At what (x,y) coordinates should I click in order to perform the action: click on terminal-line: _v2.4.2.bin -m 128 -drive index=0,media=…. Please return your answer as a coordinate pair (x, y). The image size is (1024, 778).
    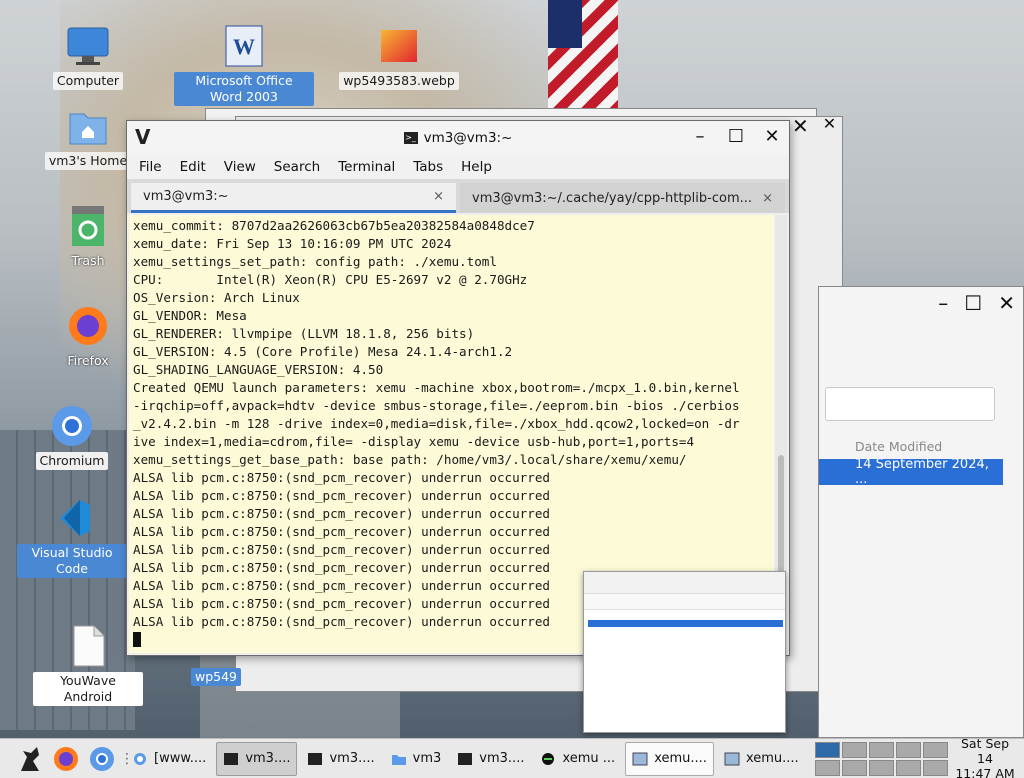
    Looking at the image, I should click on (436, 423).